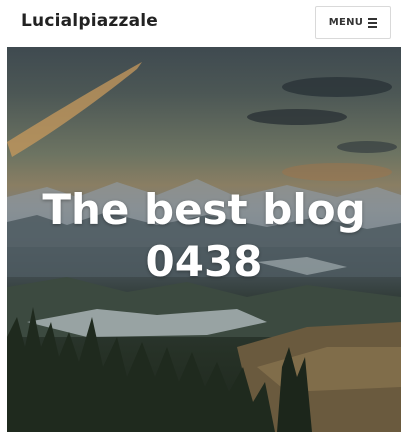 The height and width of the screenshot is (432, 401). What do you see at coordinates (200, 23) in the screenshot?
I see `site-header: Lucialpiazzale MENU` at bounding box center [200, 23].